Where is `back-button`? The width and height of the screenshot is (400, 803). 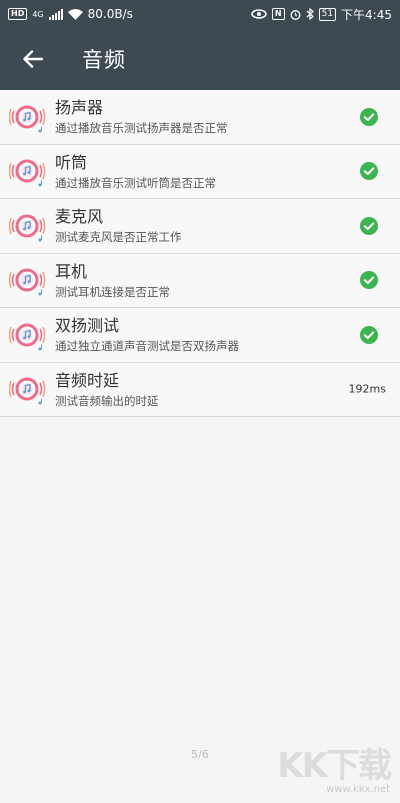 back-button is located at coordinates (33, 59).